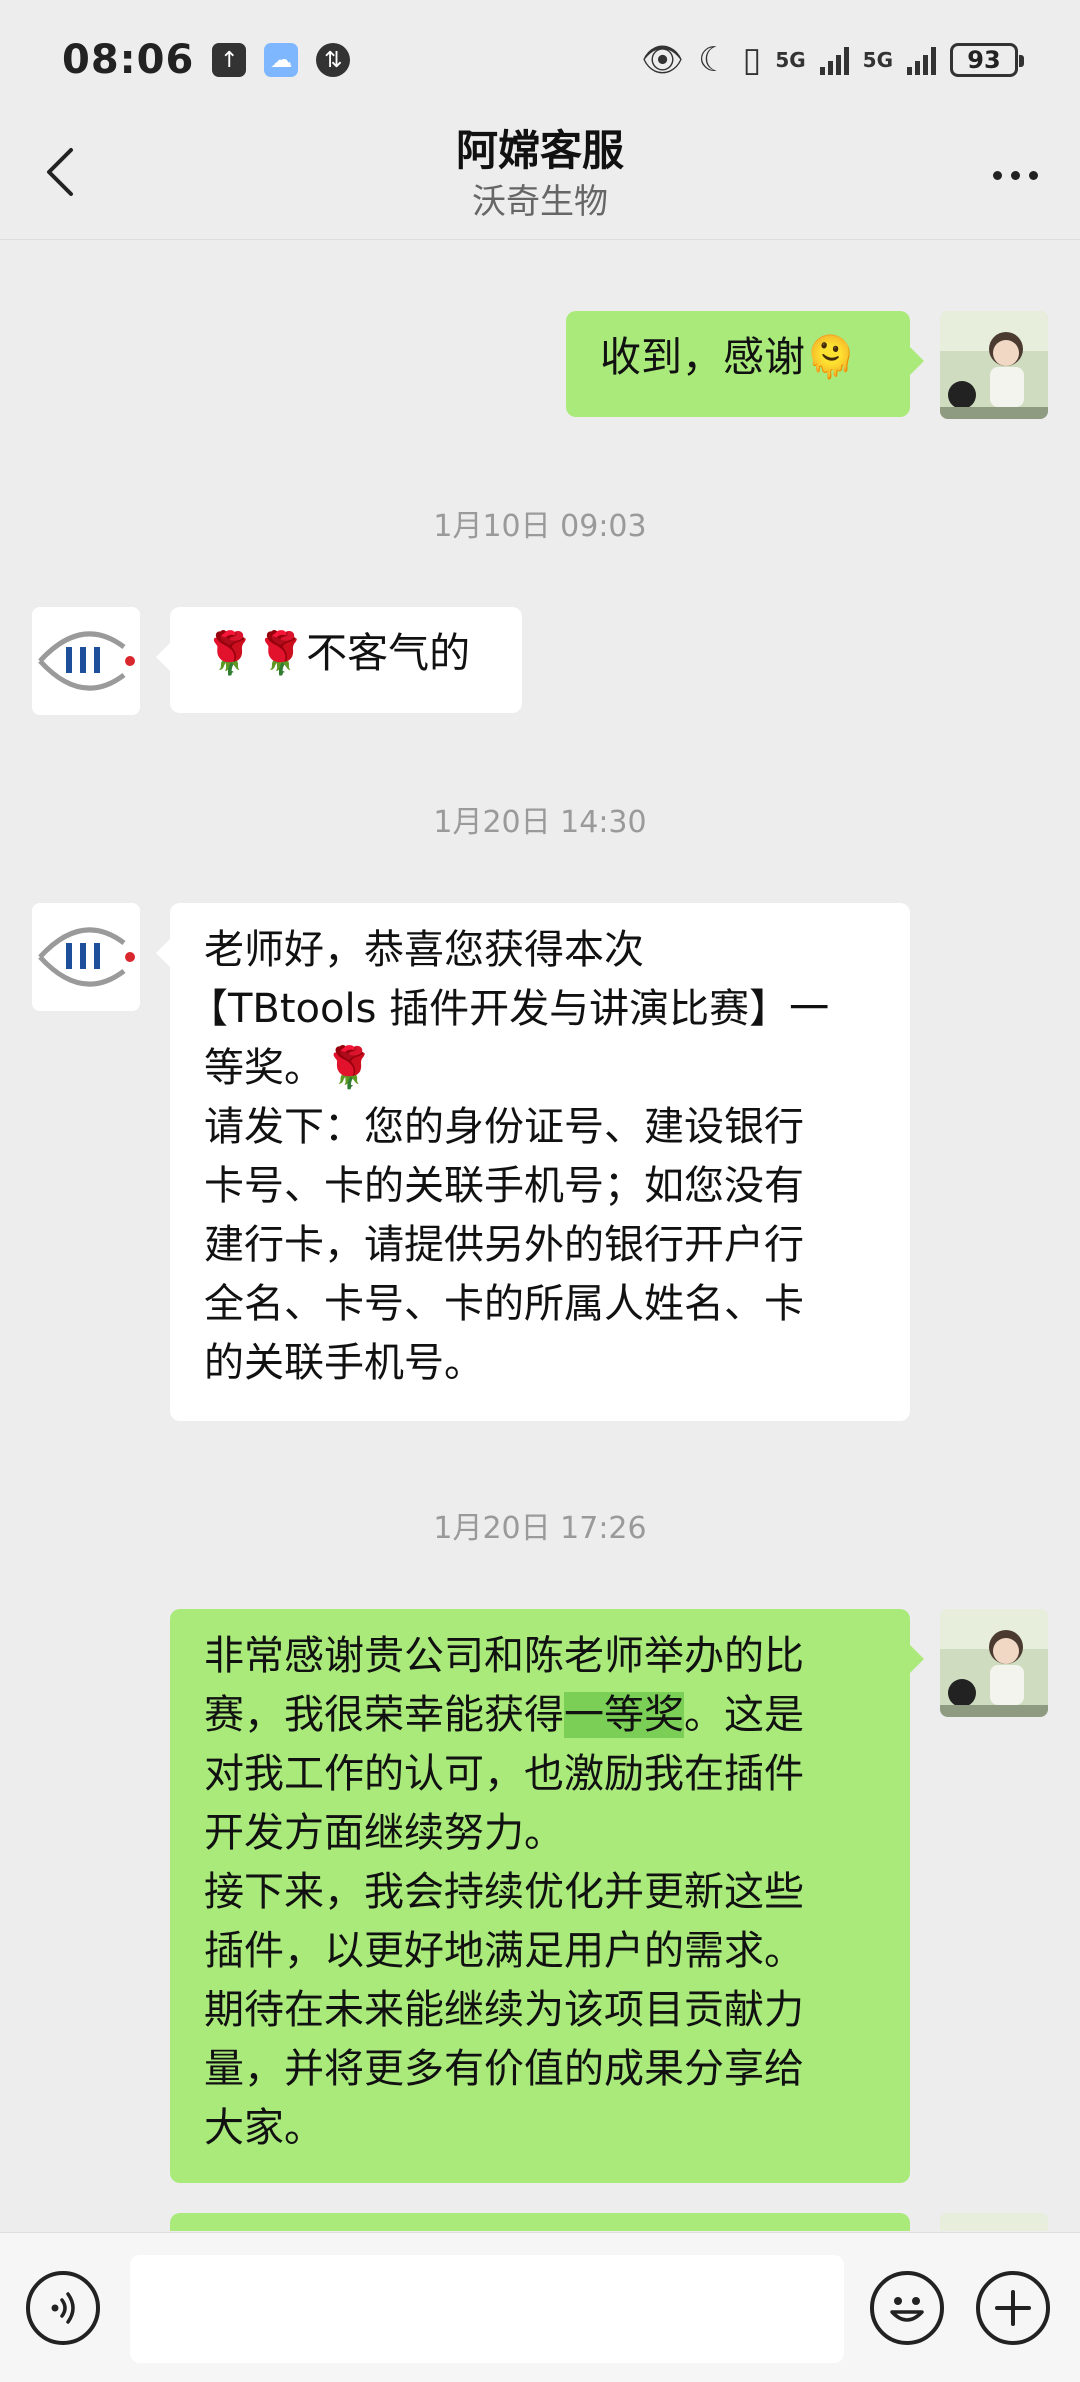 The height and width of the screenshot is (2382, 1080). Describe the element at coordinates (877, 60) in the screenshot. I see `signal-label-2: 5G` at that location.